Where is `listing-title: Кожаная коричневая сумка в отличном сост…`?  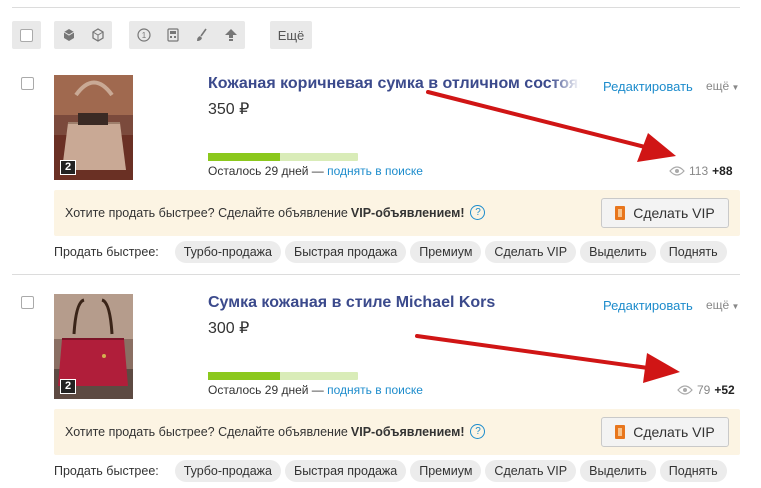
listing-title: Кожаная коричневая сумка в отличном сост… is located at coordinates (394, 84).